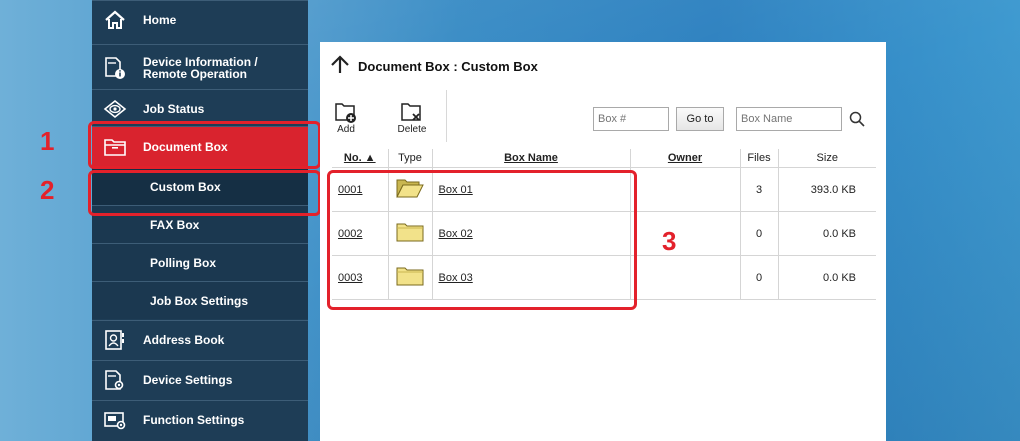 This screenshot has height=441, width=1020. Describe the element at coordinates (174, 108) in the screenshot. I see `sidebar-item-label: Job Status` at that location.